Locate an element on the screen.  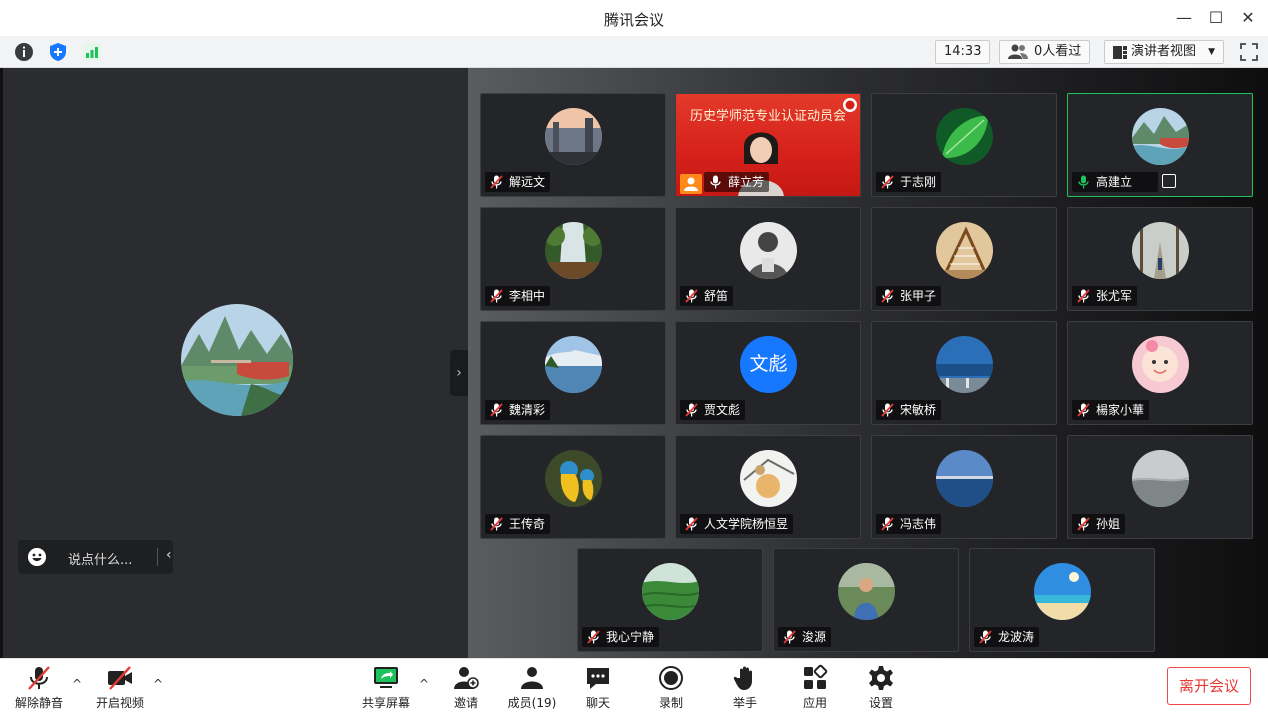
participant-name-tag: 楊家小華 is located at coordinates (1111, 410).